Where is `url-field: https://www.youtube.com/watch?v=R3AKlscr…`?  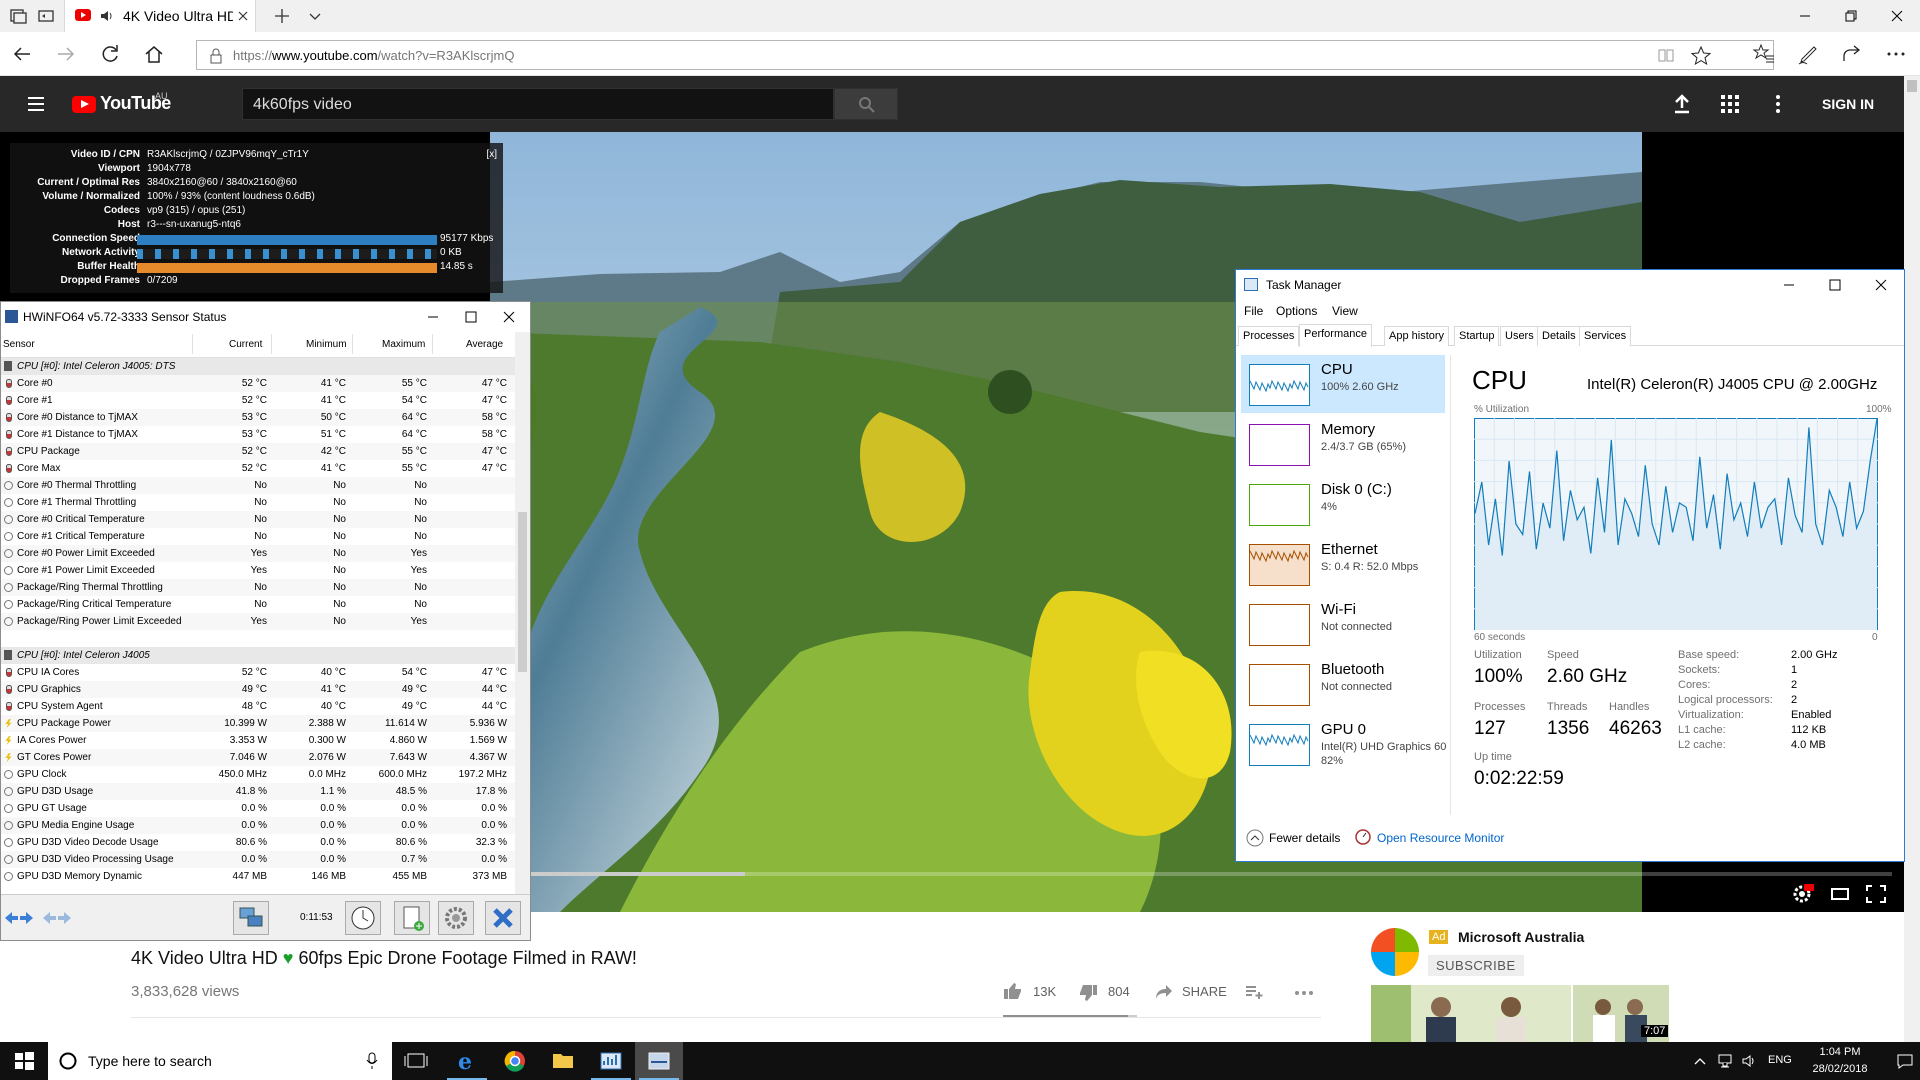 url-field: https://www.youtube.com/watch?v=R3AKlscr… is located at coordinates (985, 55).